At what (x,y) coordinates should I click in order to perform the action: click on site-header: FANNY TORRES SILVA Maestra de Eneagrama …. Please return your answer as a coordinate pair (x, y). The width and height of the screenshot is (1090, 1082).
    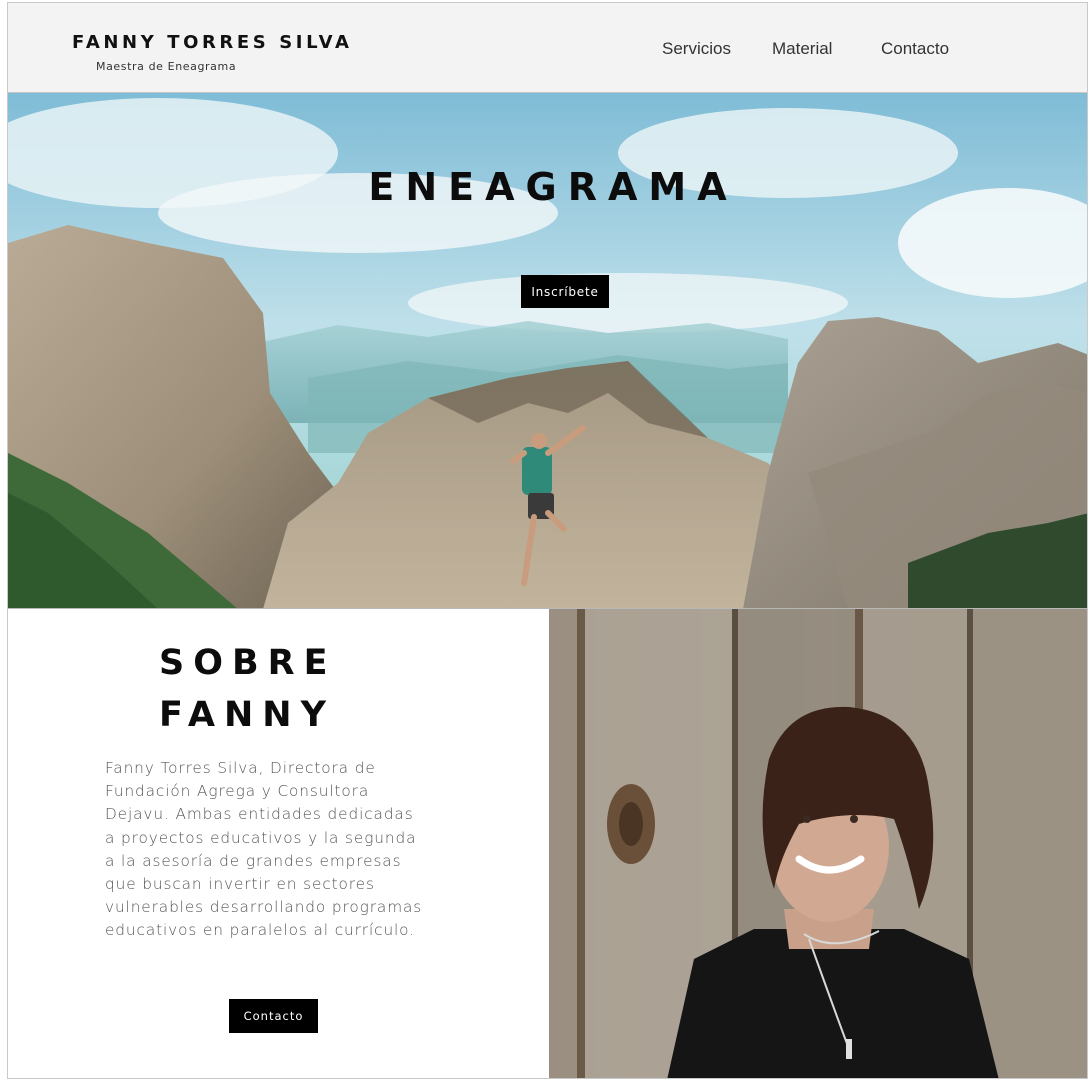
    Looking at the image, I should click on (547, 48).